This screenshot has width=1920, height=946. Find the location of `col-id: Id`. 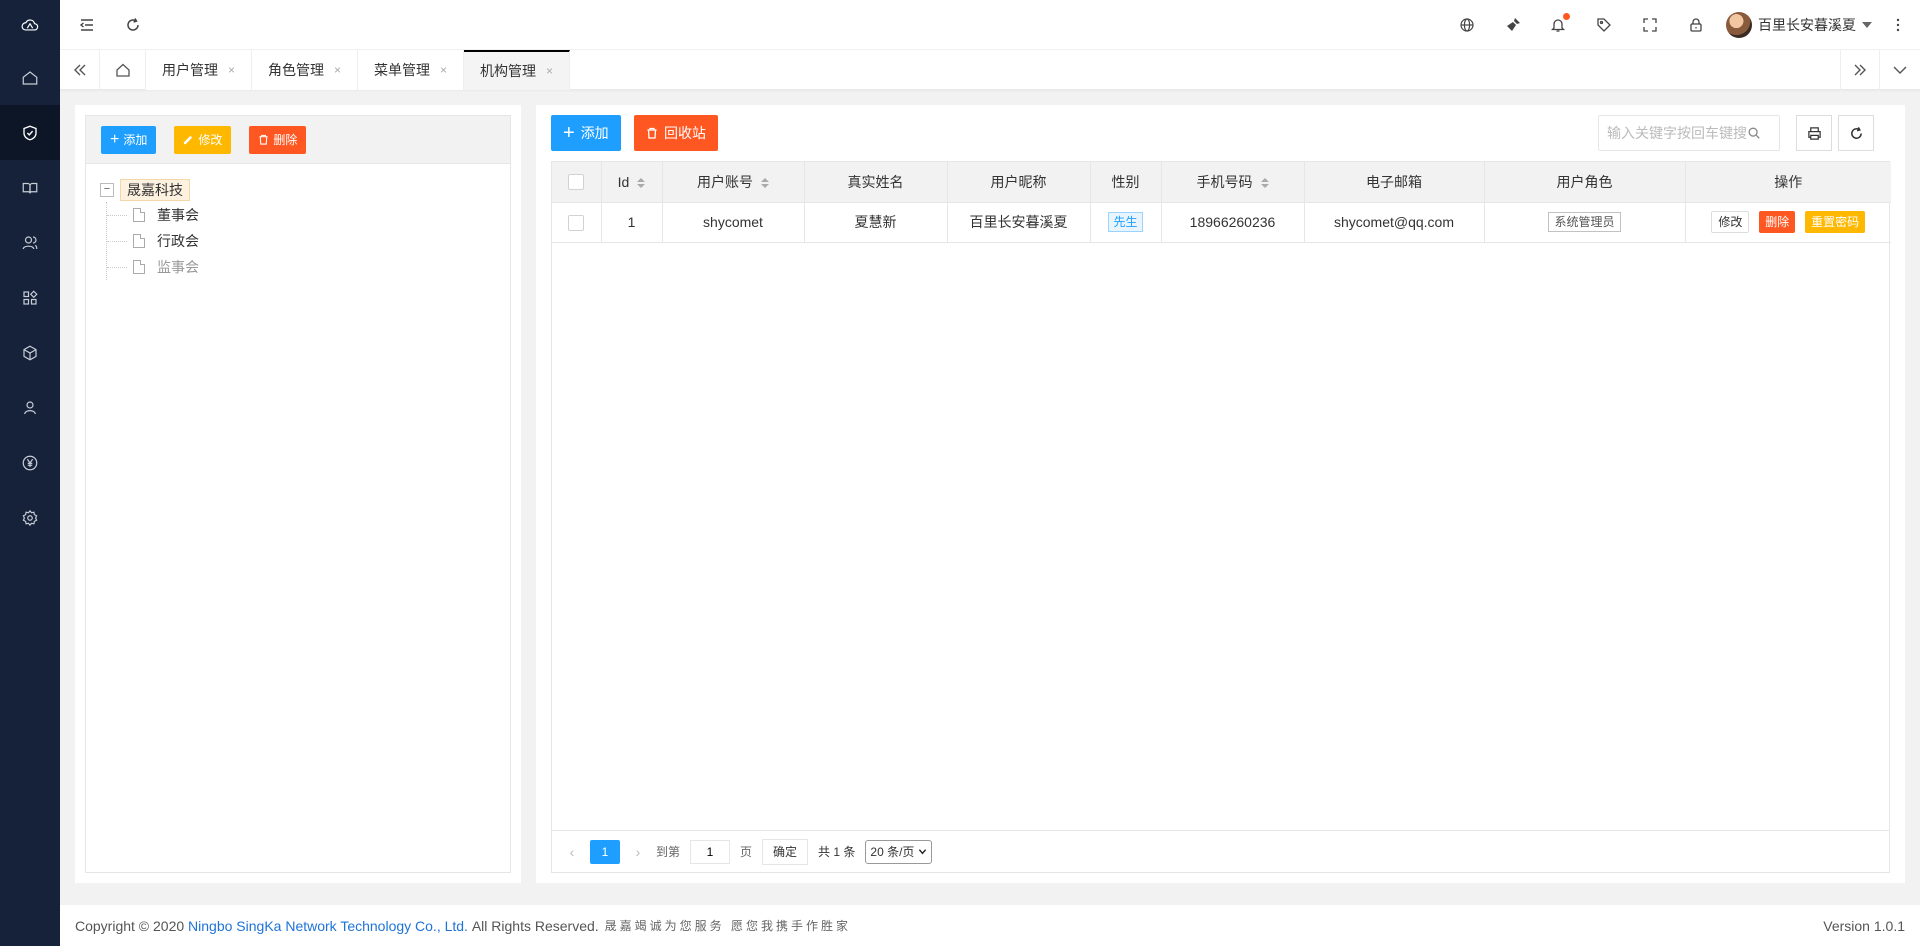

col-id: Id is located at coordinates (632, 182).